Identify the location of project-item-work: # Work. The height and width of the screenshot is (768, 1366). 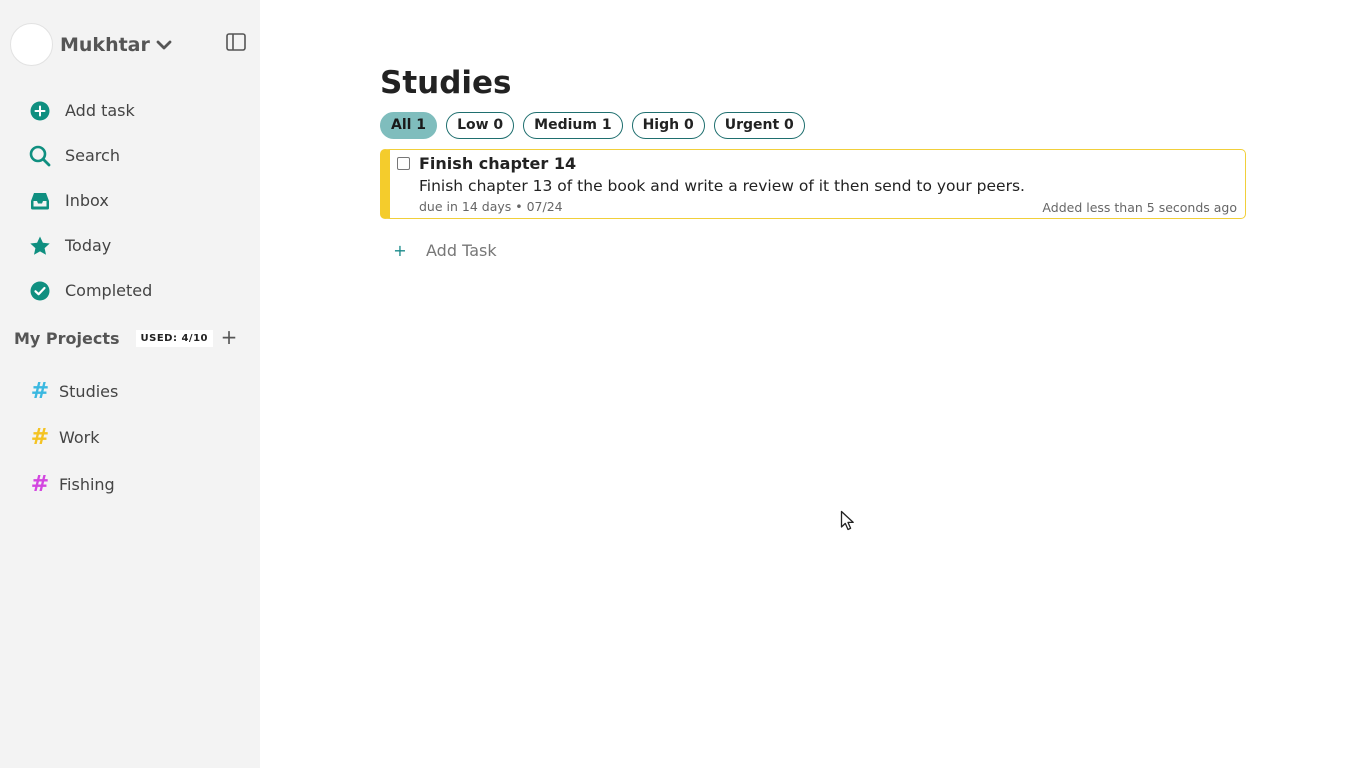
(130, 438).